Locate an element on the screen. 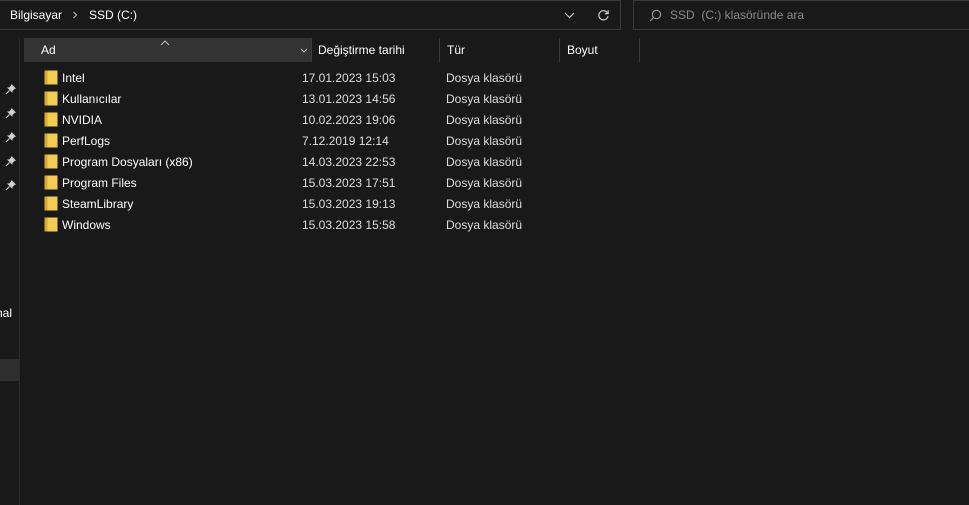  breadcrumb-bilgisayar: Bilgisayar is located at coordinates (33, 15).